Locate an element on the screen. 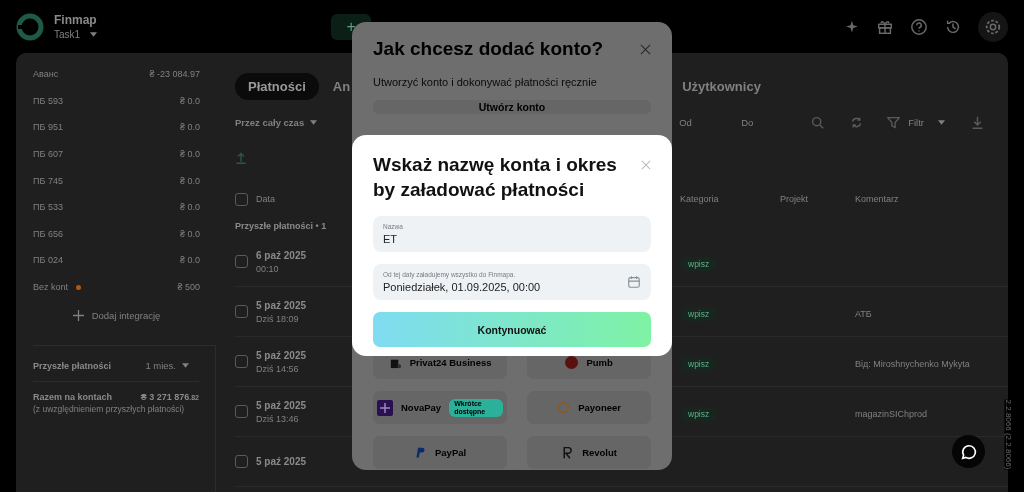 The height and width of the screenshot is (492, 1024). period-dropdown: Przez cały czas is located at coordinates (276, 122).